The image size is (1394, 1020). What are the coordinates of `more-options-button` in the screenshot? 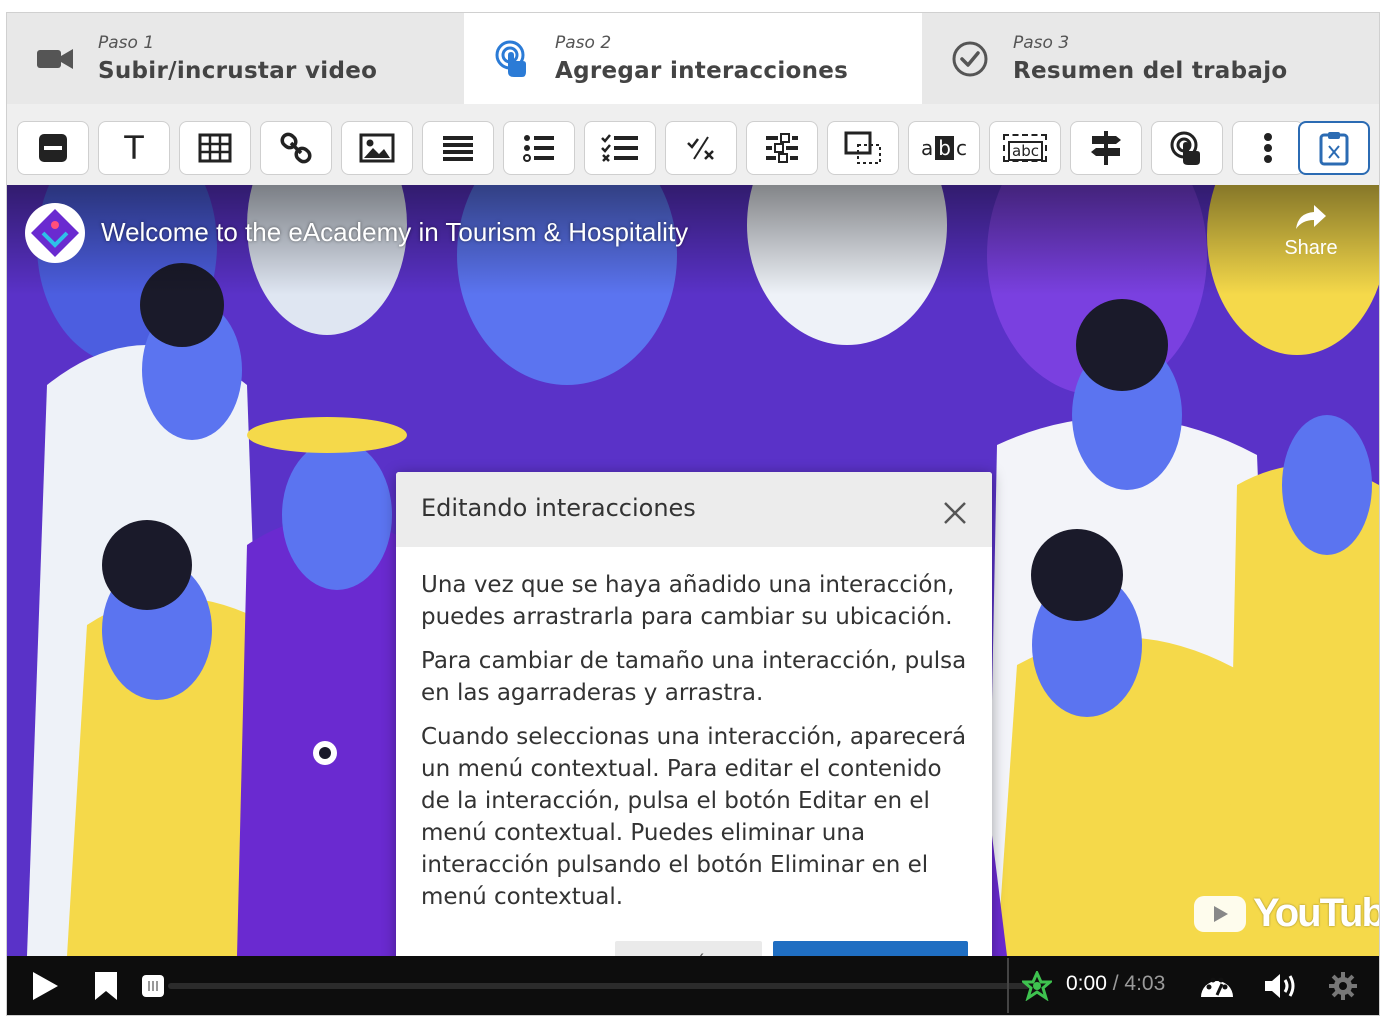 It's located at (1268, 148).